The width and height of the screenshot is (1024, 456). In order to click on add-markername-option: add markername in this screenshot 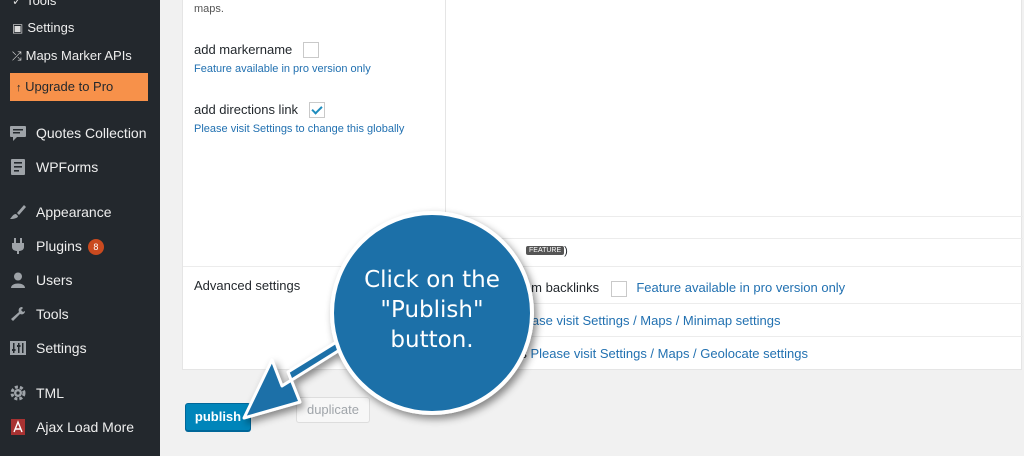, I will do `click(256, 50)`.